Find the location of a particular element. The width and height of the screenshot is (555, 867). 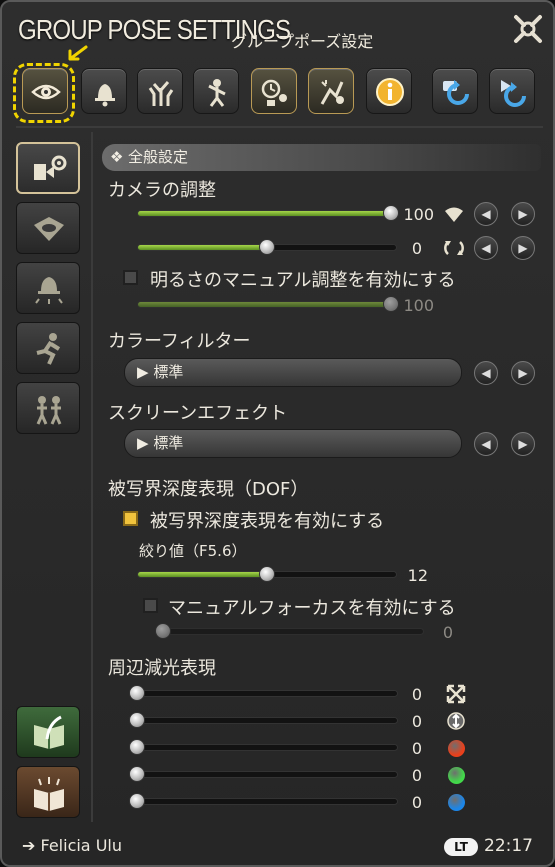

sidebar-item-manual is located at coordinates (48, 792).